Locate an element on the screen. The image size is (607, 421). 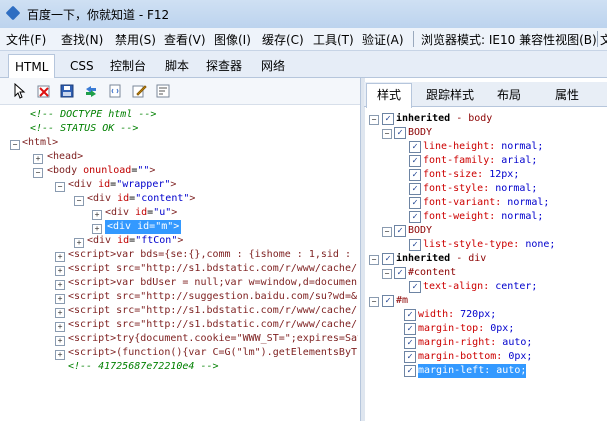
menu-cache: 缓存(C) is located at coordinates (283, 39).